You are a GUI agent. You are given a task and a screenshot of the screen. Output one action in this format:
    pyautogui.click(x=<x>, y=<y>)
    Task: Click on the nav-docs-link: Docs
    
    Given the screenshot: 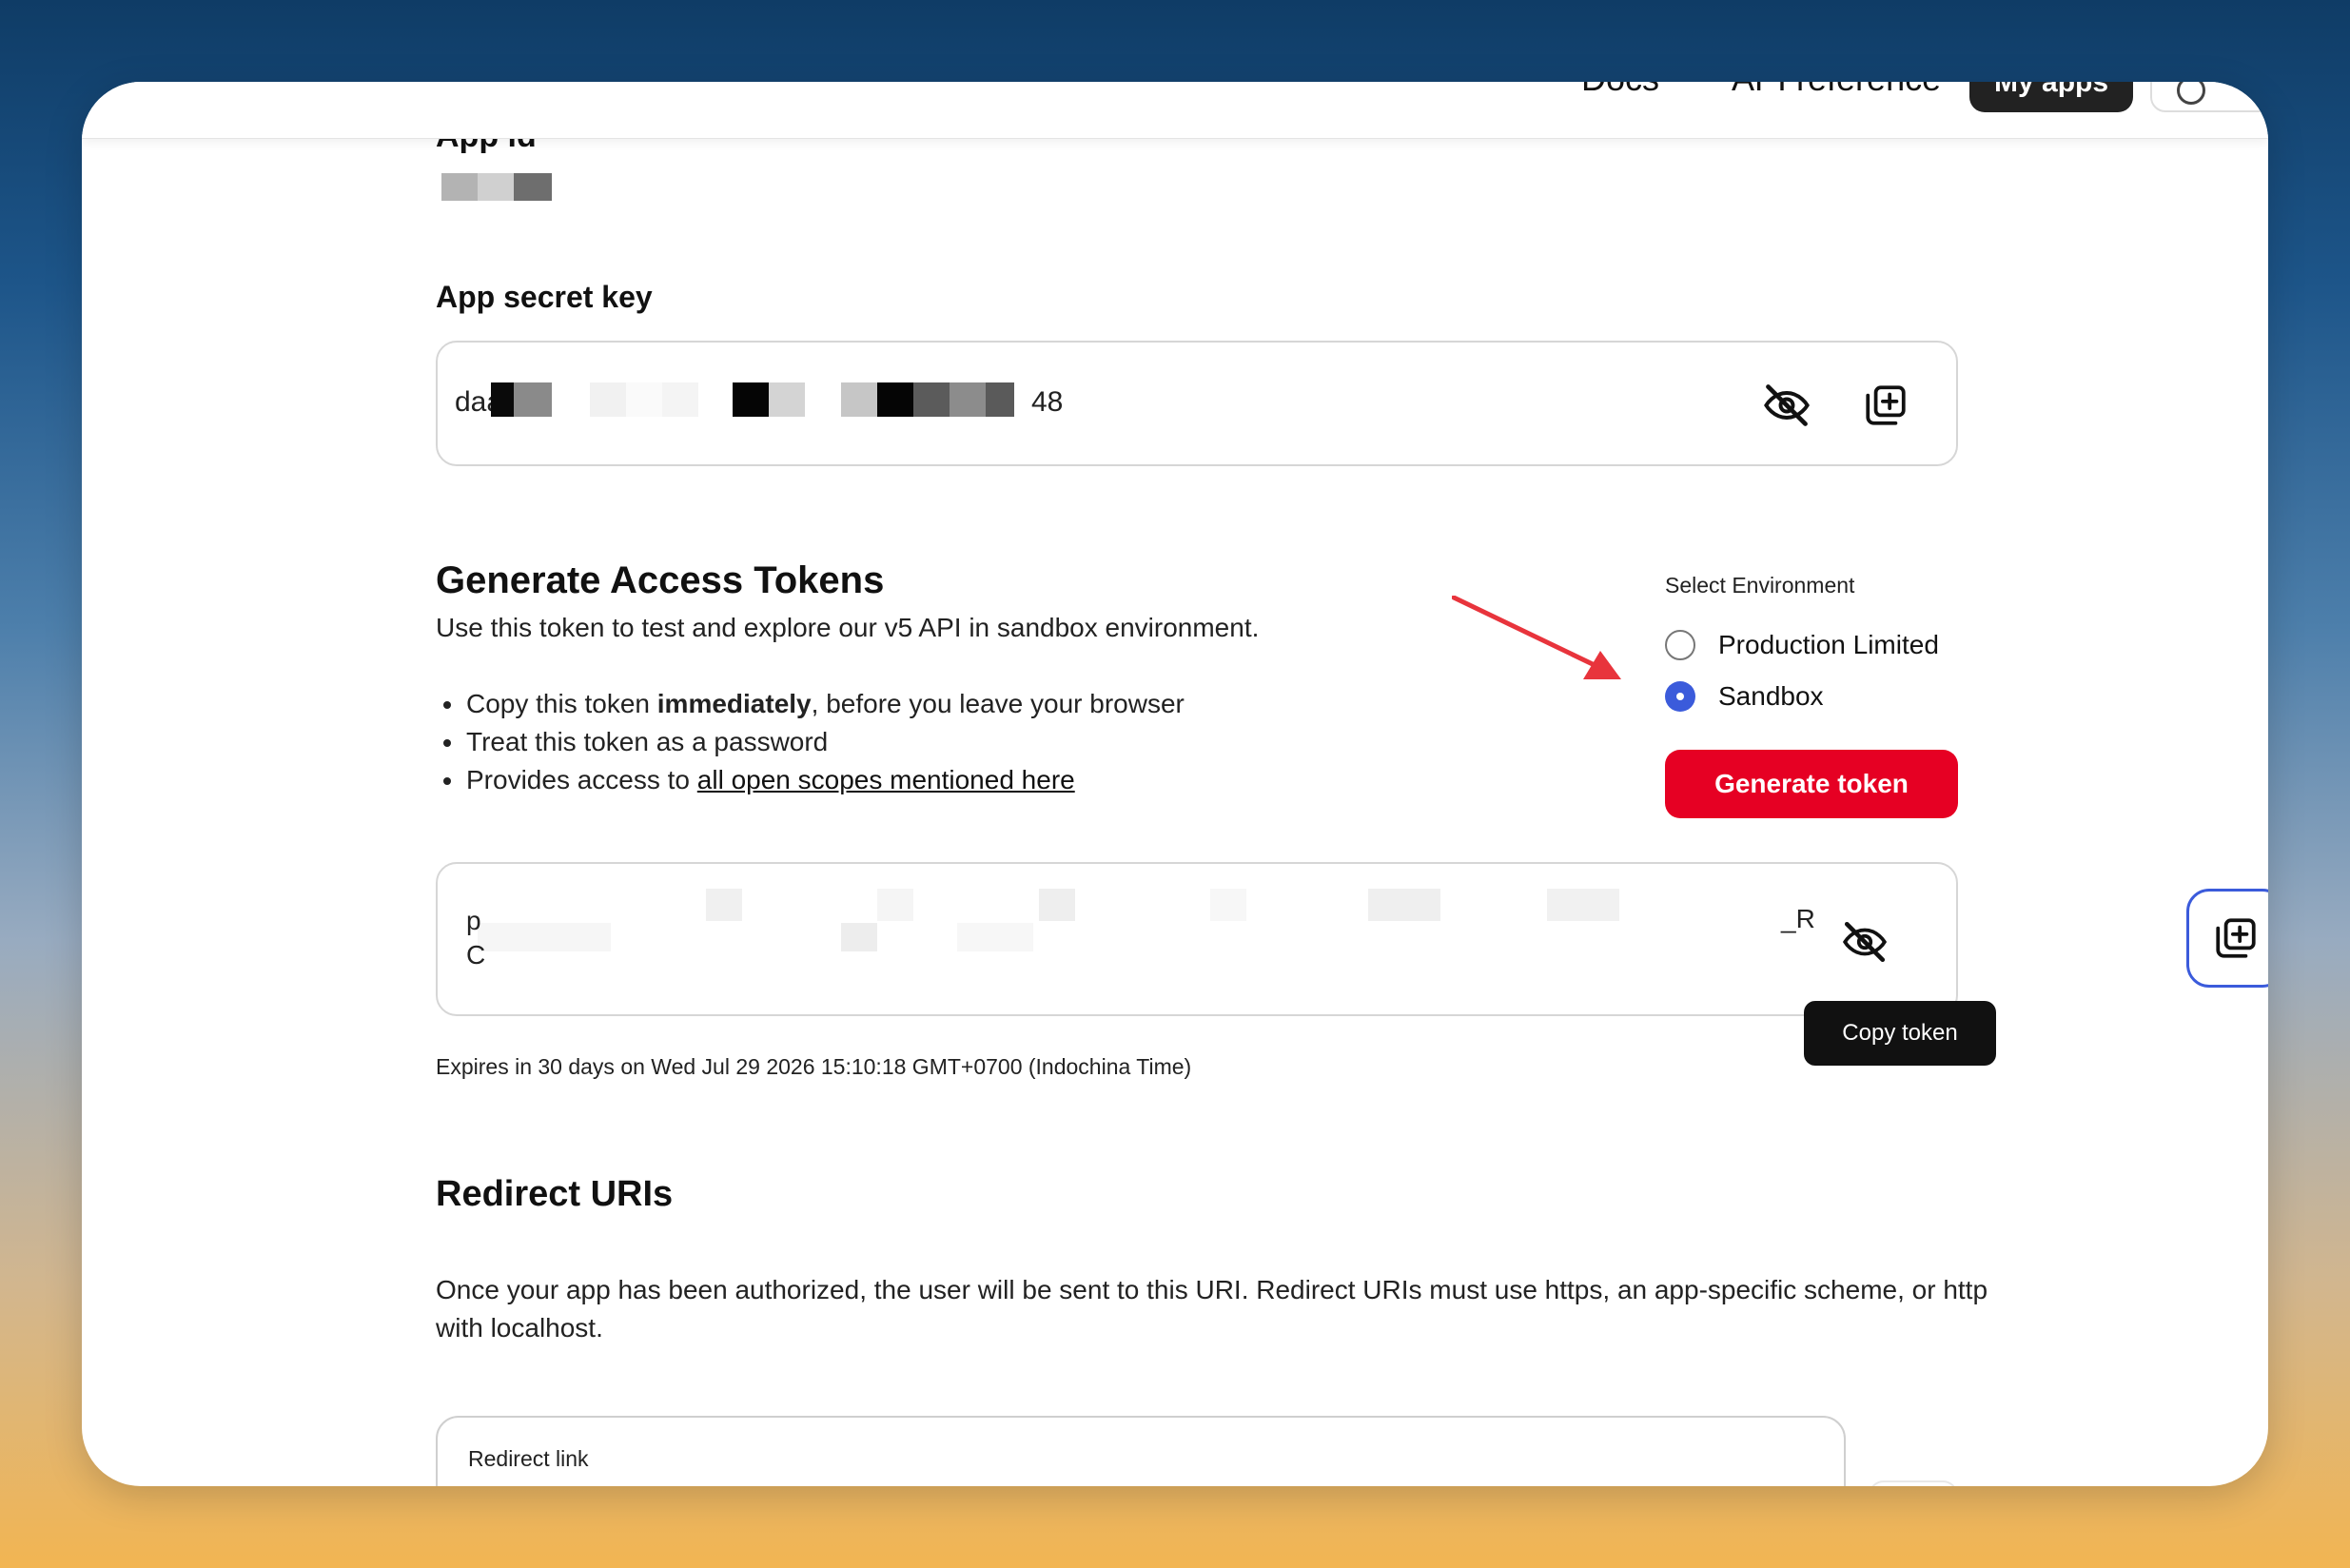 What is the action you would take?
    pyautogui.click(x=1620, y=90)
    